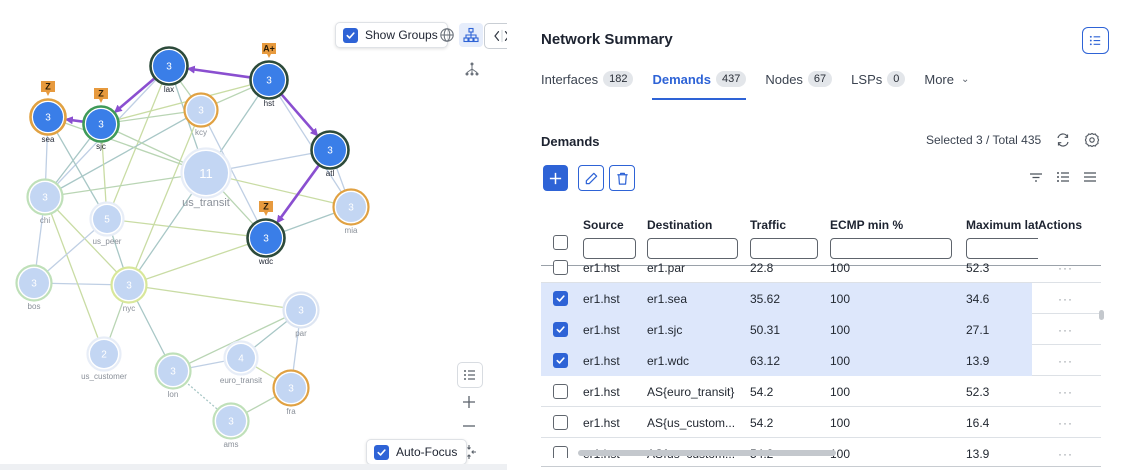  What do you see at coordinates (469, 402) in the screenshot?
I see `zoom-in-button` at bounding box center [469, 402].